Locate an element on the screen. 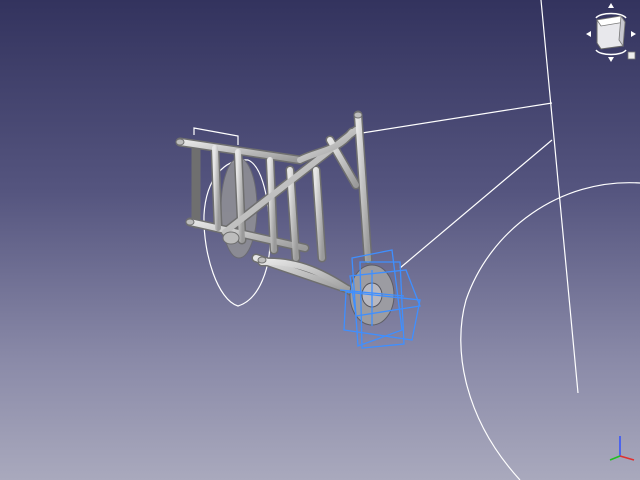 The image size is (640, 480). view-menu-cube is located at coordinates (611, 32).